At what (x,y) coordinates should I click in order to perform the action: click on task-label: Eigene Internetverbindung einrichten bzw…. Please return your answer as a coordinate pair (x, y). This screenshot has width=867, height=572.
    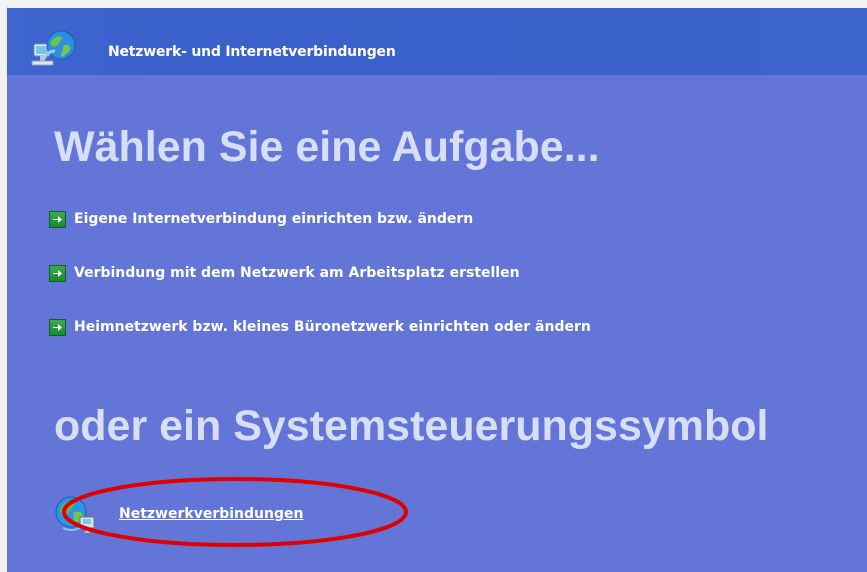
    Looking at the image, I should click on (274, 219).